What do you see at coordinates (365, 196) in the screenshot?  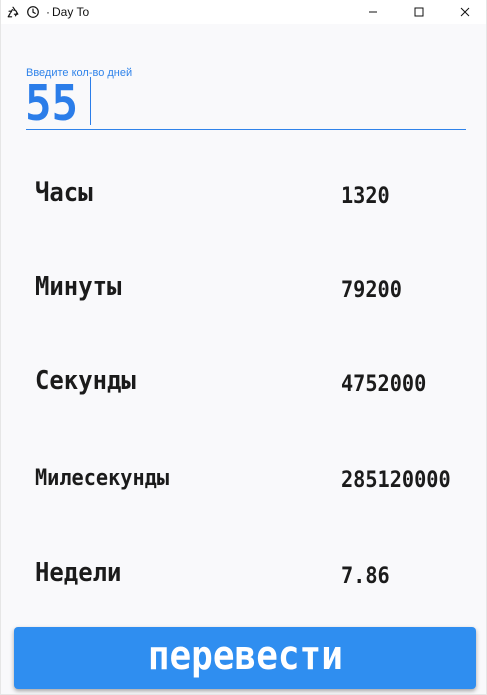 I see `hours-value: 1320` at bounding box center [365, 196].